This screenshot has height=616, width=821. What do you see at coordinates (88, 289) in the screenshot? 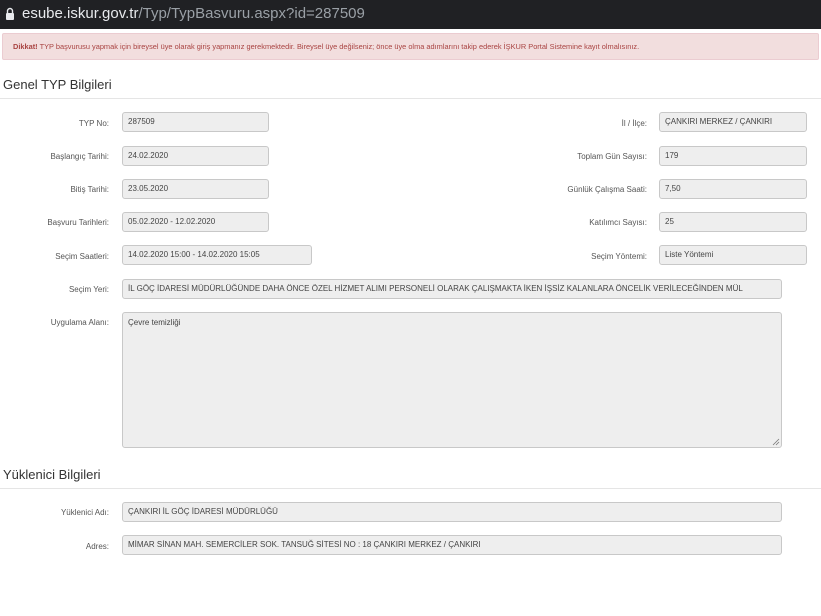
I see `label-secim-yeri: Seçim Yeri:` at bounding box center [88, 289].